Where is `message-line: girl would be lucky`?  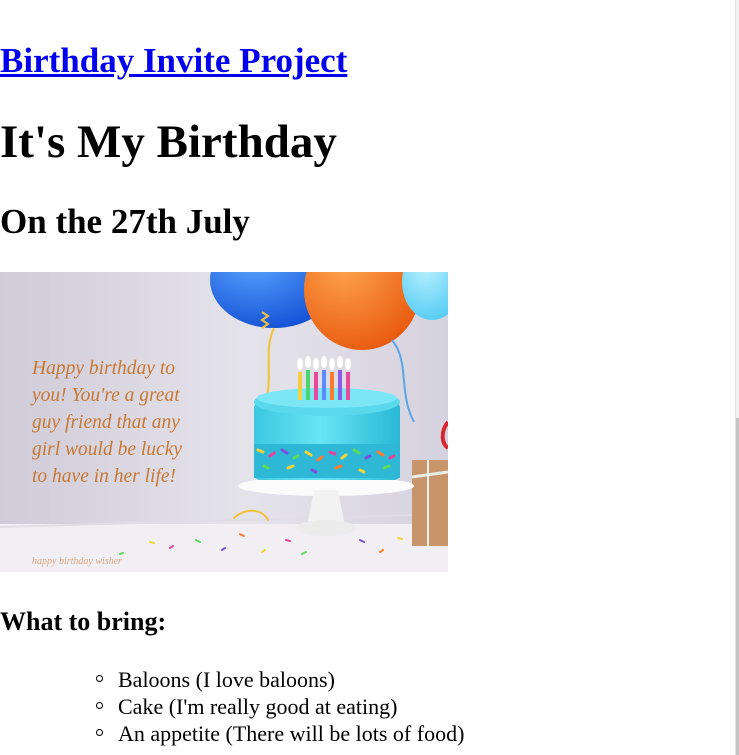 message-line: girl would be lucky is located at coordinates (107, 449).